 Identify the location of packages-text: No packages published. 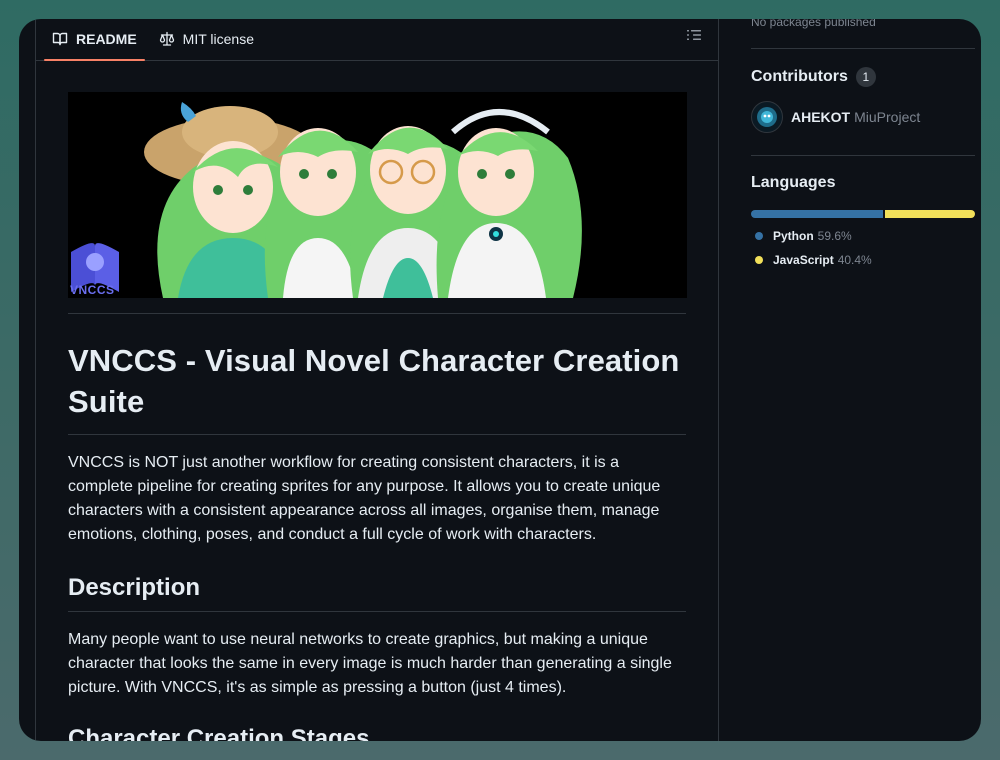
(813, 24).